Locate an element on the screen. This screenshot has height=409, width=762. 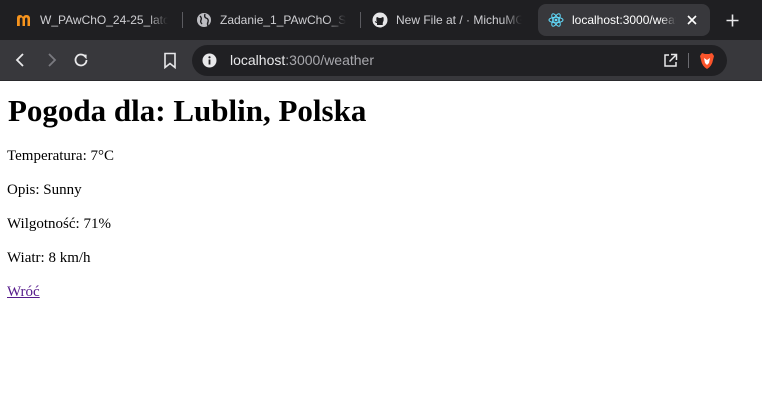
bookmark-icon is located at coordinates (170, 60).